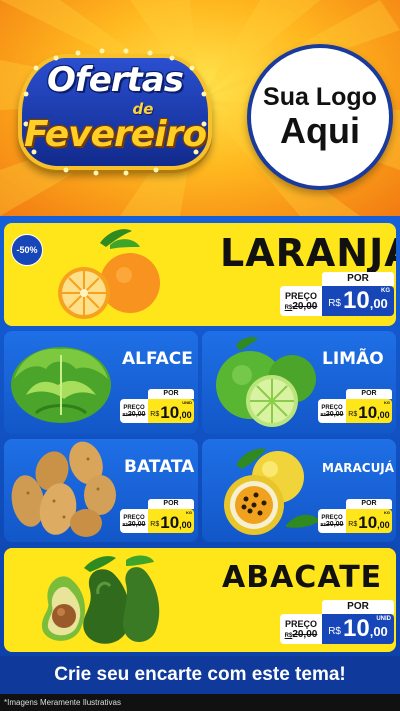  What do you see at coordinates (27, 250) in the screenshot?
I see `discount-badge: -50%` at bounding box center [27, 250].